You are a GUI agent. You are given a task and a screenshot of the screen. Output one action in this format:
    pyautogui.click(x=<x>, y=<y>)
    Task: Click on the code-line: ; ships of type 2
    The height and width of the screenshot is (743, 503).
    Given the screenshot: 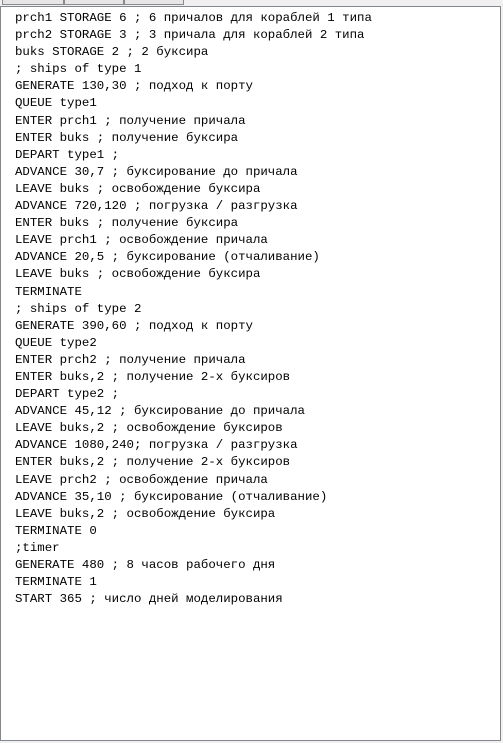 What is the action you would take?
    pyautogui.click(x=78, y=308)
    